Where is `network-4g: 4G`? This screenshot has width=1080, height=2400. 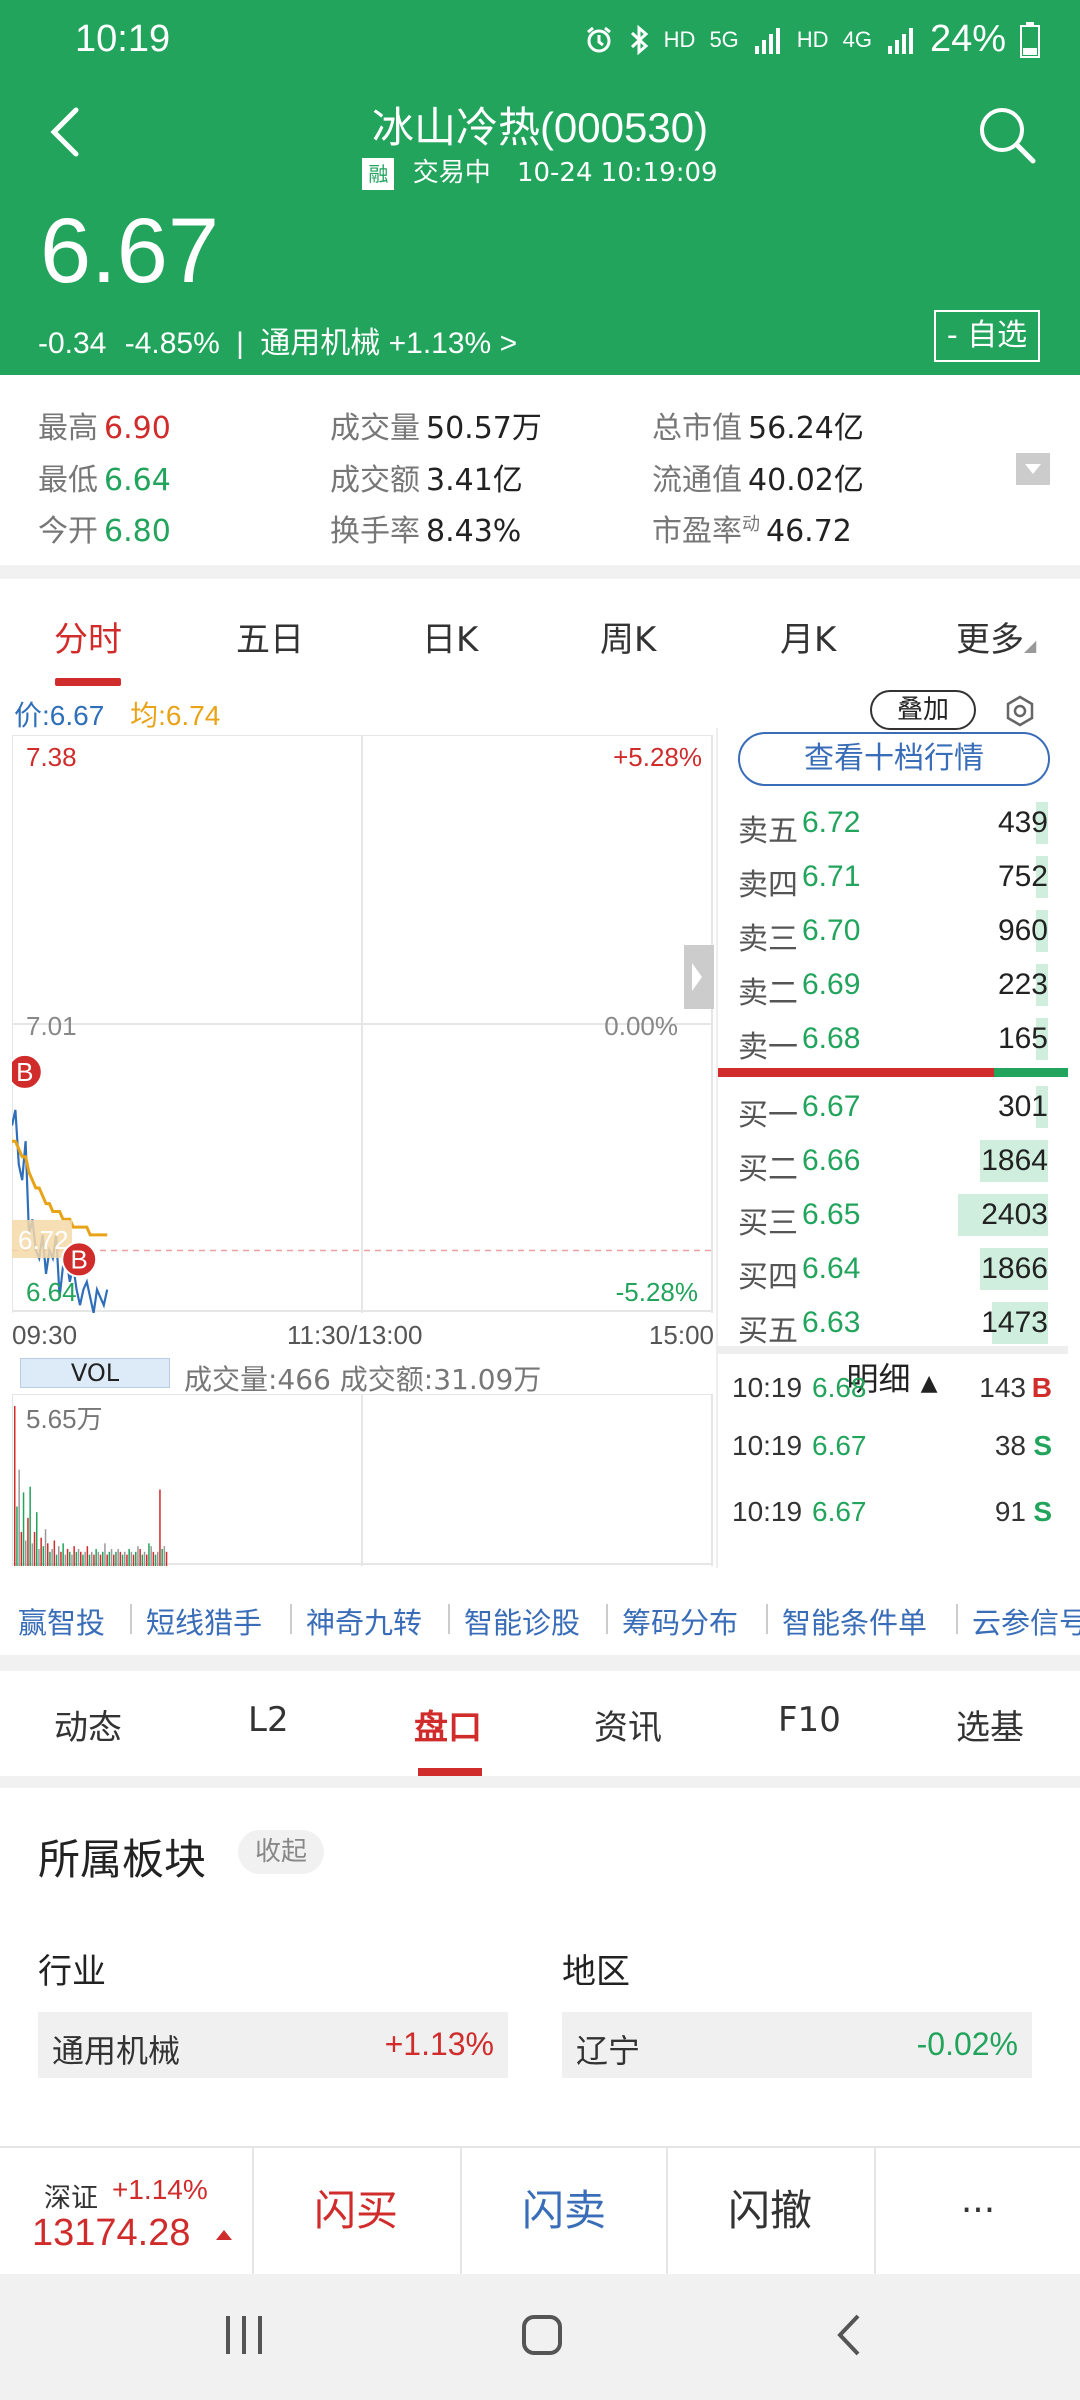
network-4g: 4G is located at coordinates (857, 39).